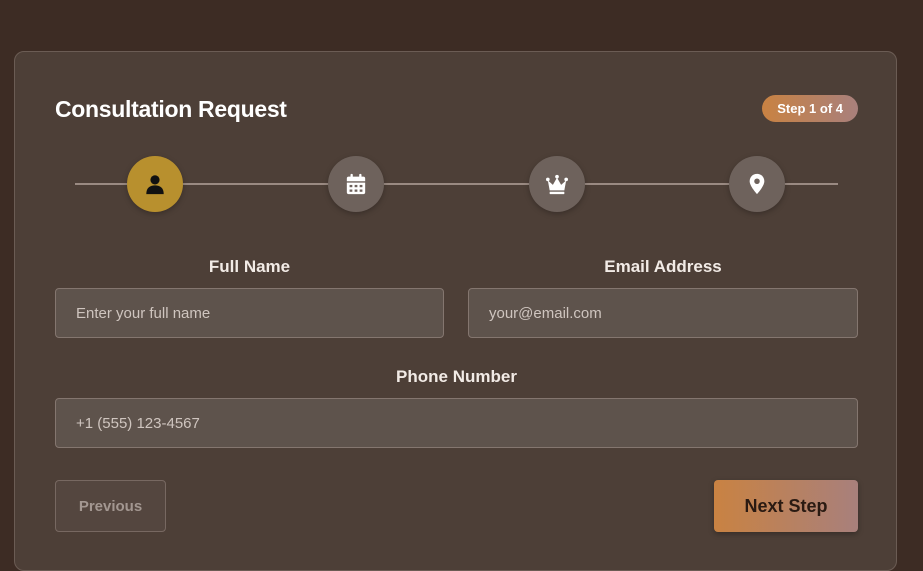 This screenshot has height=571, width=923. I want to click on calendar-icon, so click(356, 184).